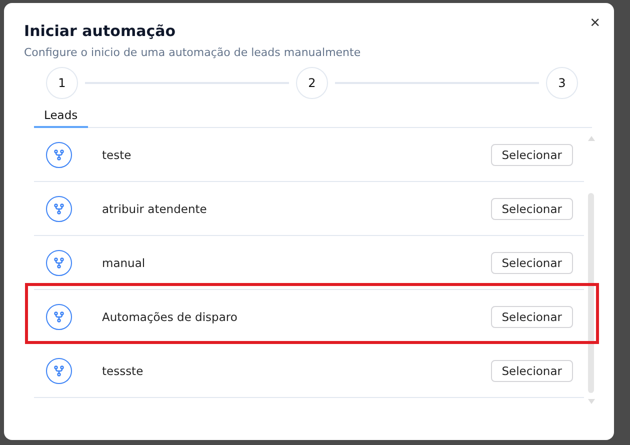  Describe the element at coordinates (595, 23) in the screenshot. I see `close-button: ×` at that location.